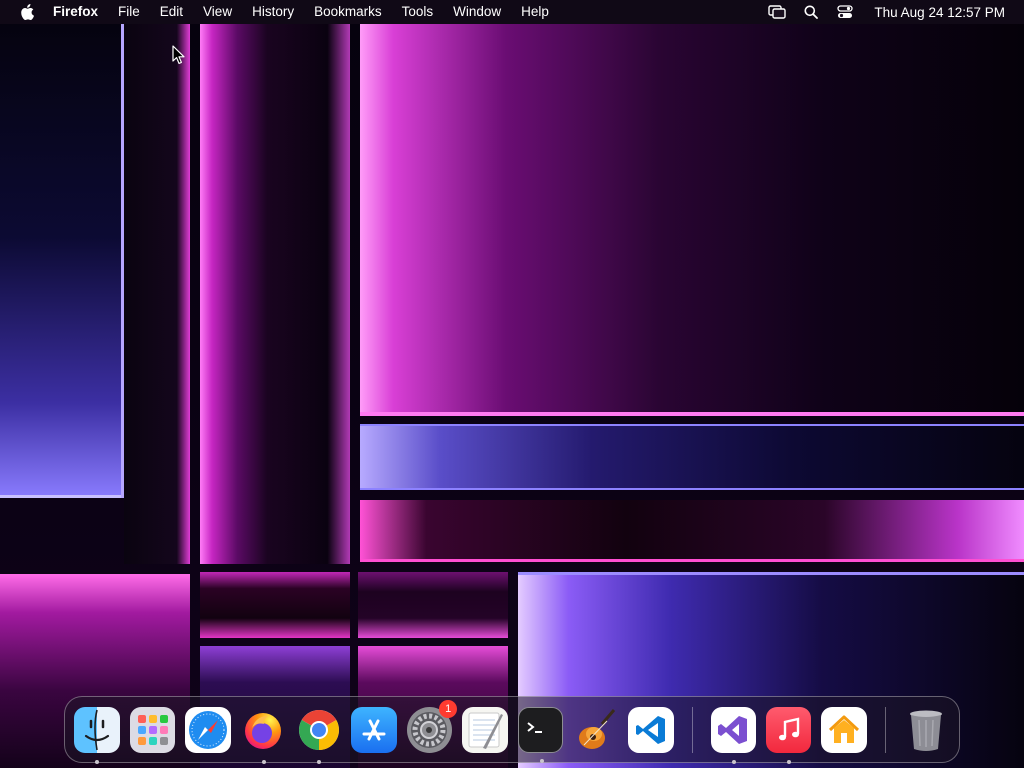 This screenshot has height=768, width=1024. I want to click on launchpad-icon, so click(152, 729).